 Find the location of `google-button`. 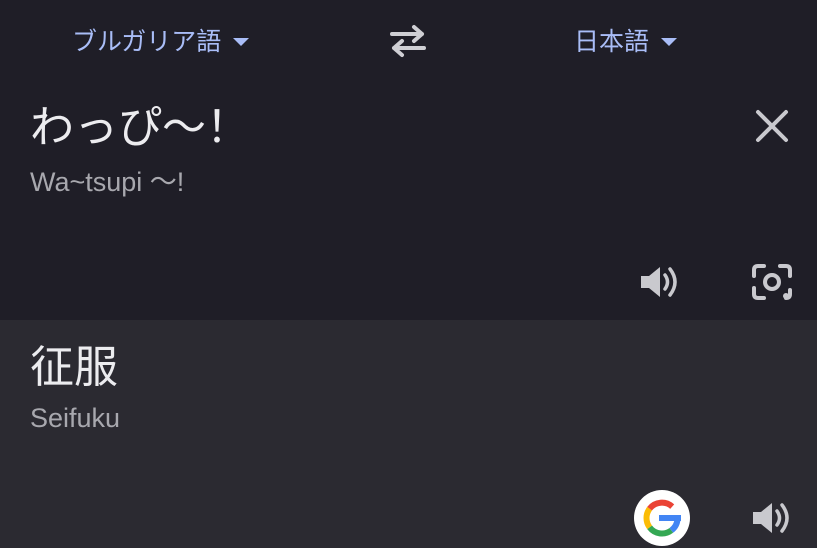

google-button is located at coordinates (662, 518).